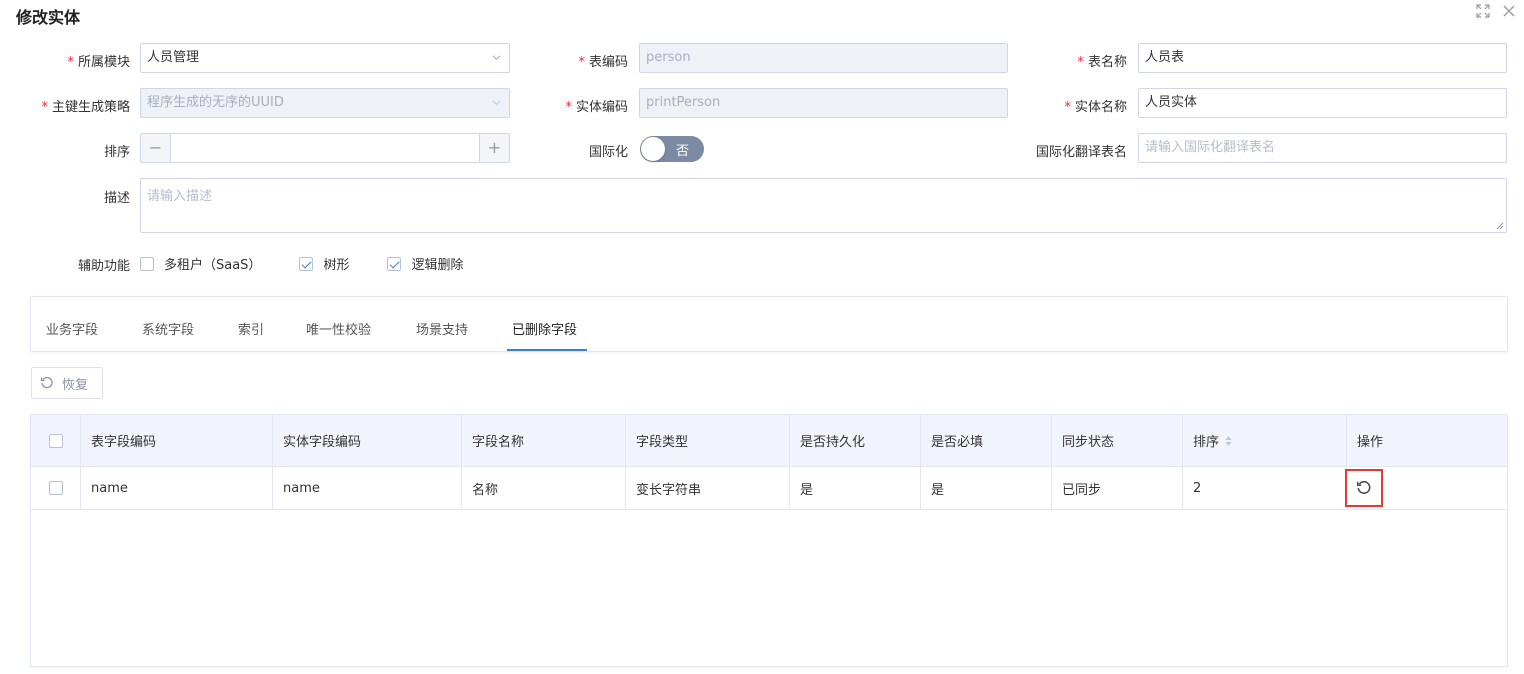 The width and height of the screenshot is (1524, 674). Describe the element at coordinates (168, 328) in the screenshot. I see `tab-system-fields: 系统字段` at that location.